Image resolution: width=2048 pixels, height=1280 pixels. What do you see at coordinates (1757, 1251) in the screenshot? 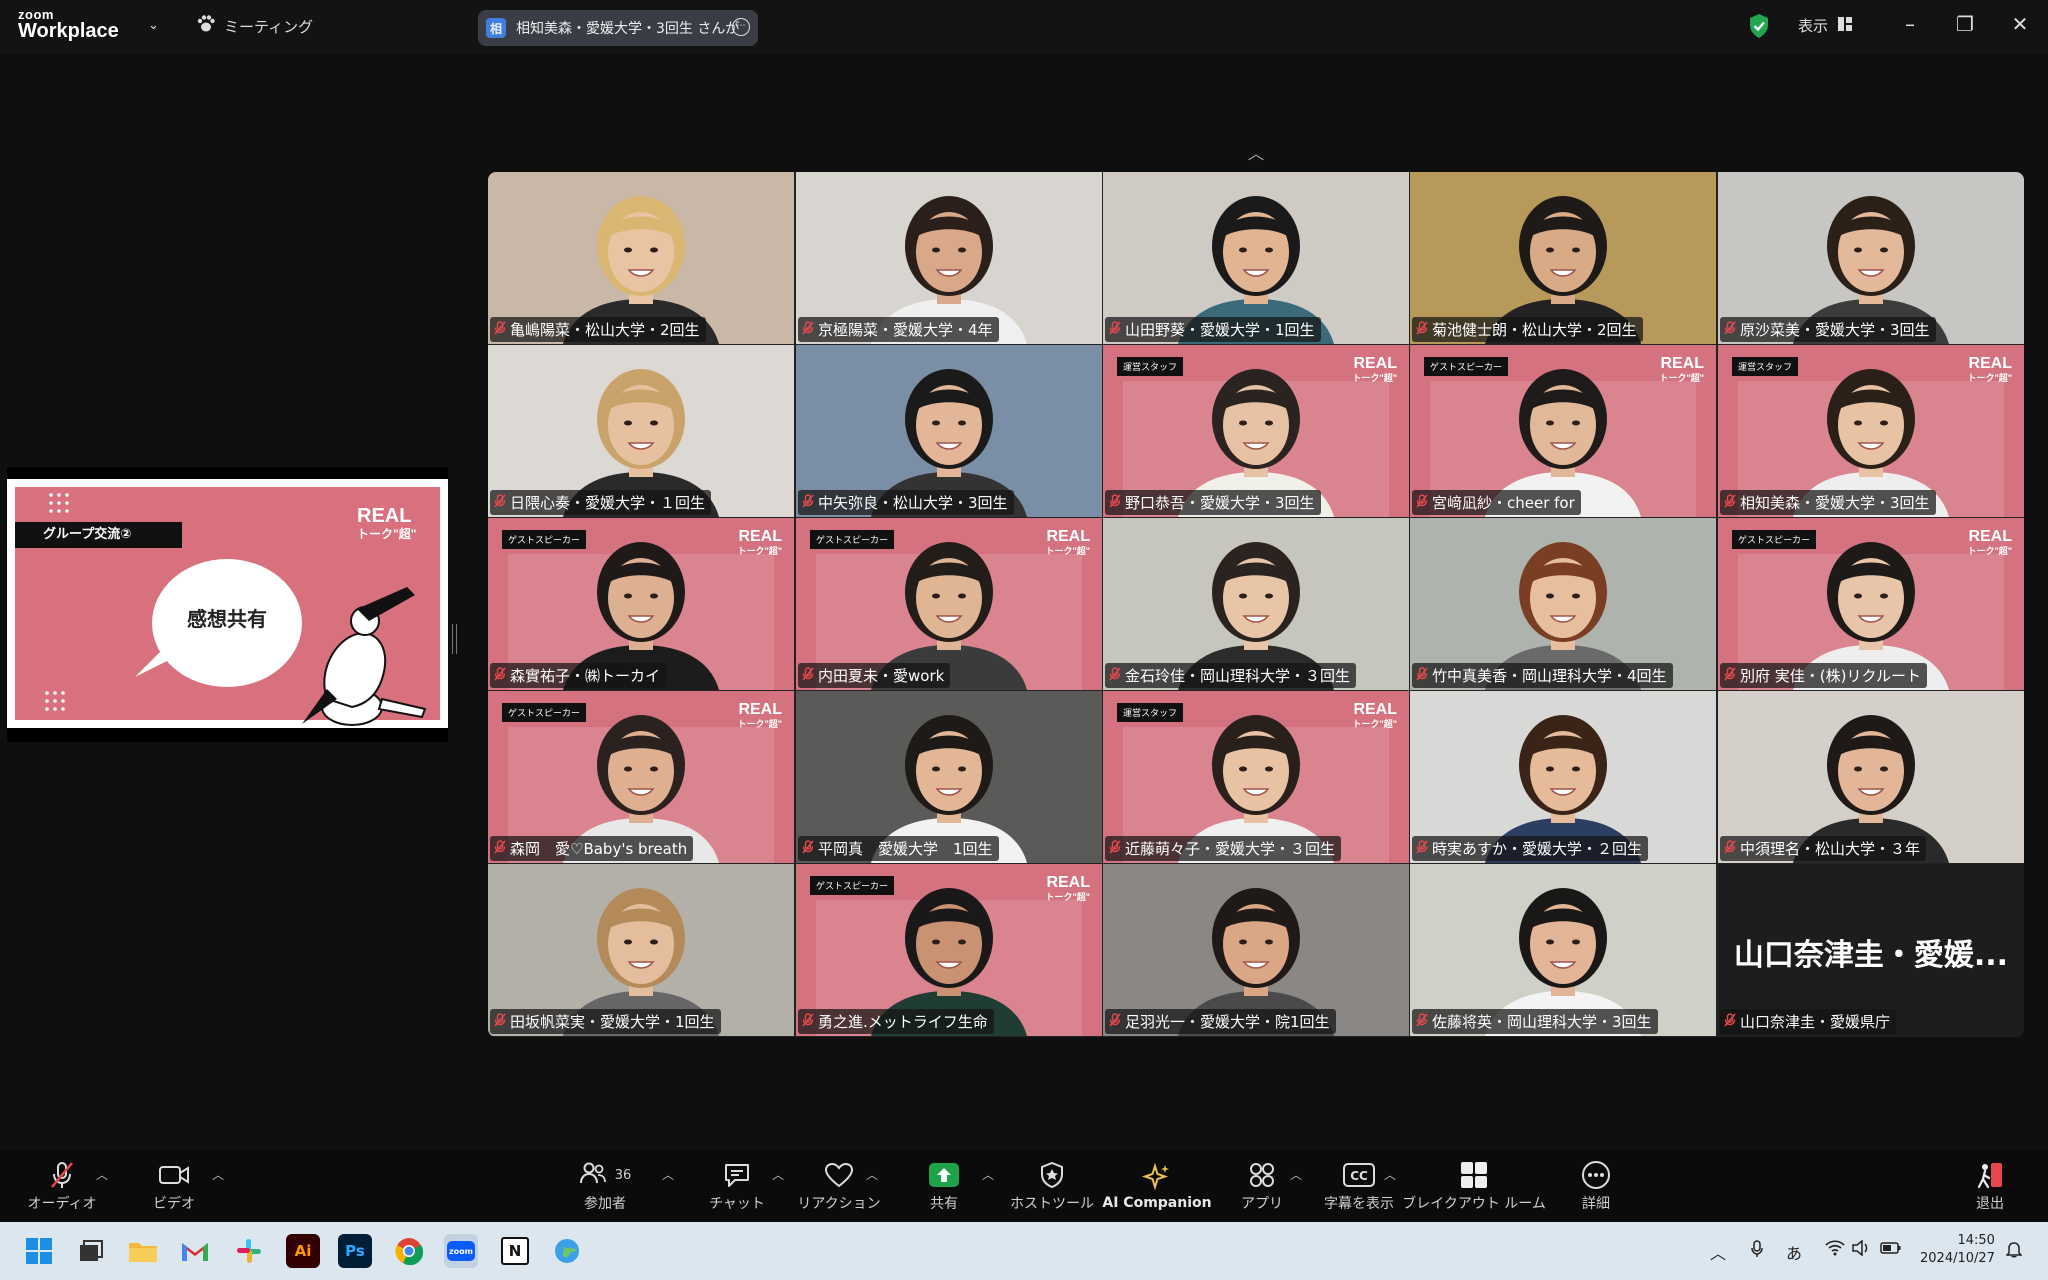
I see `tray-mic-icon` at bounding box center [1757, 1251].